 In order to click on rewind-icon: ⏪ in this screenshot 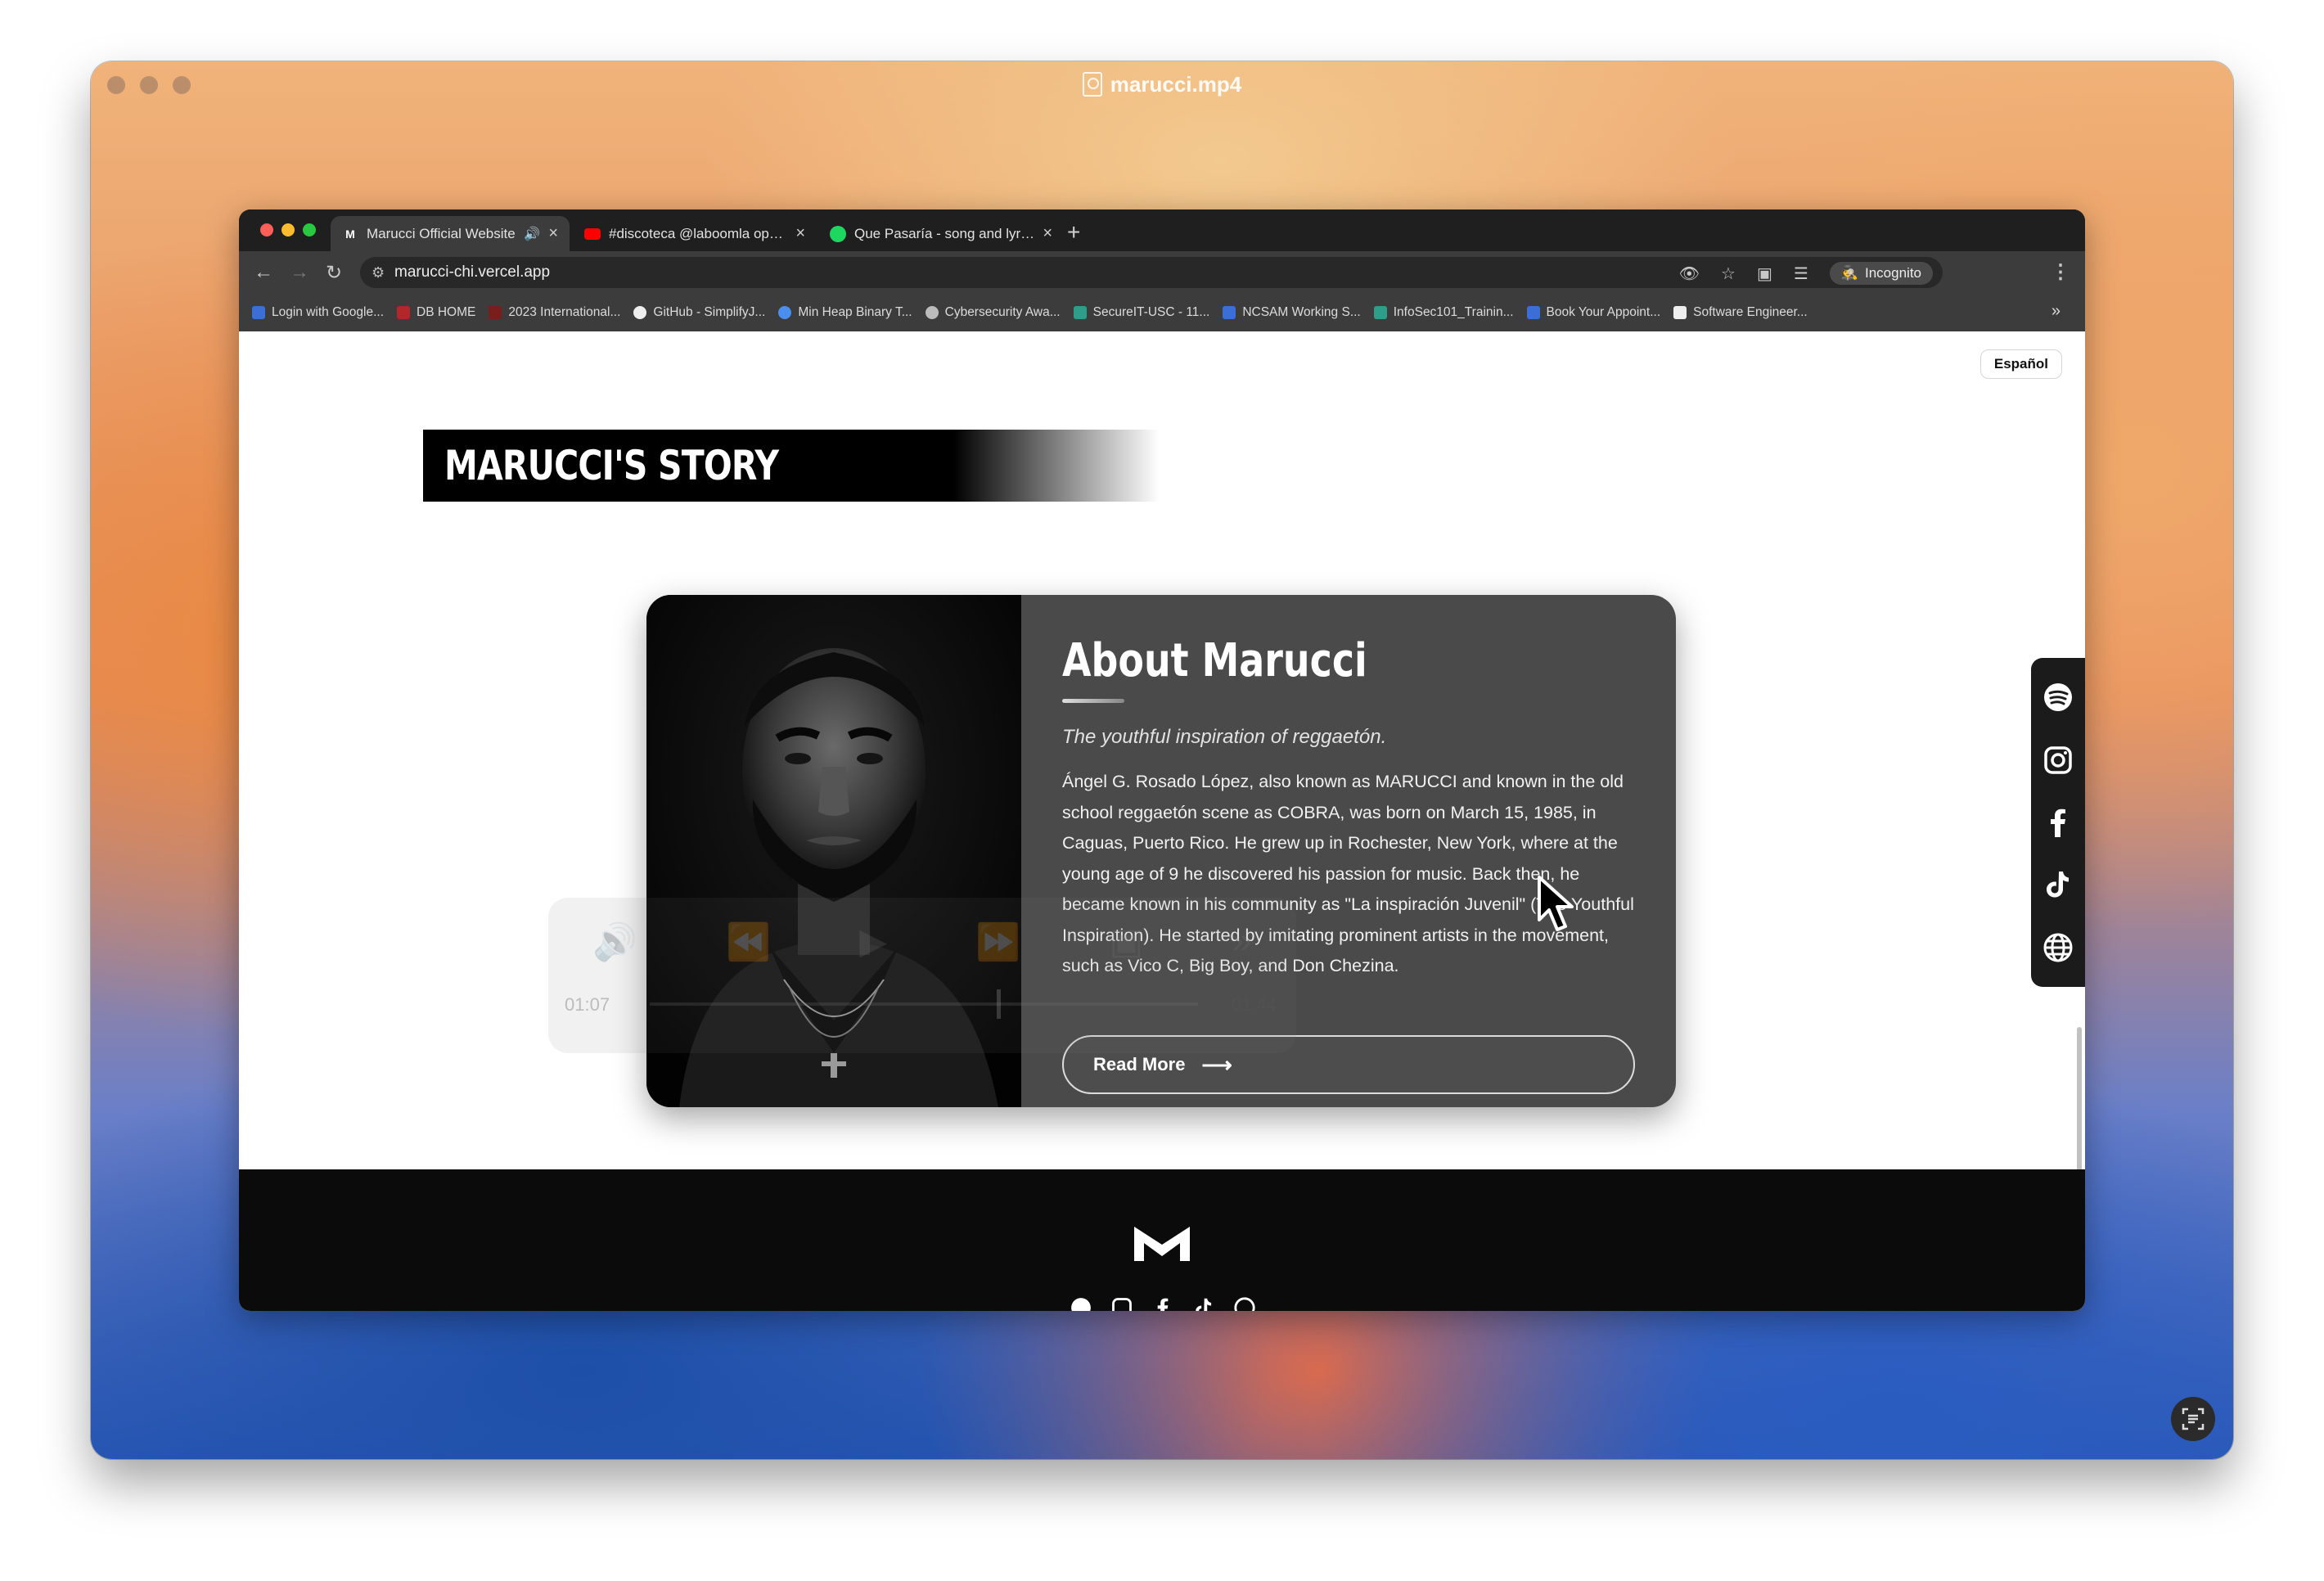, I will do `click(749, 942)`.